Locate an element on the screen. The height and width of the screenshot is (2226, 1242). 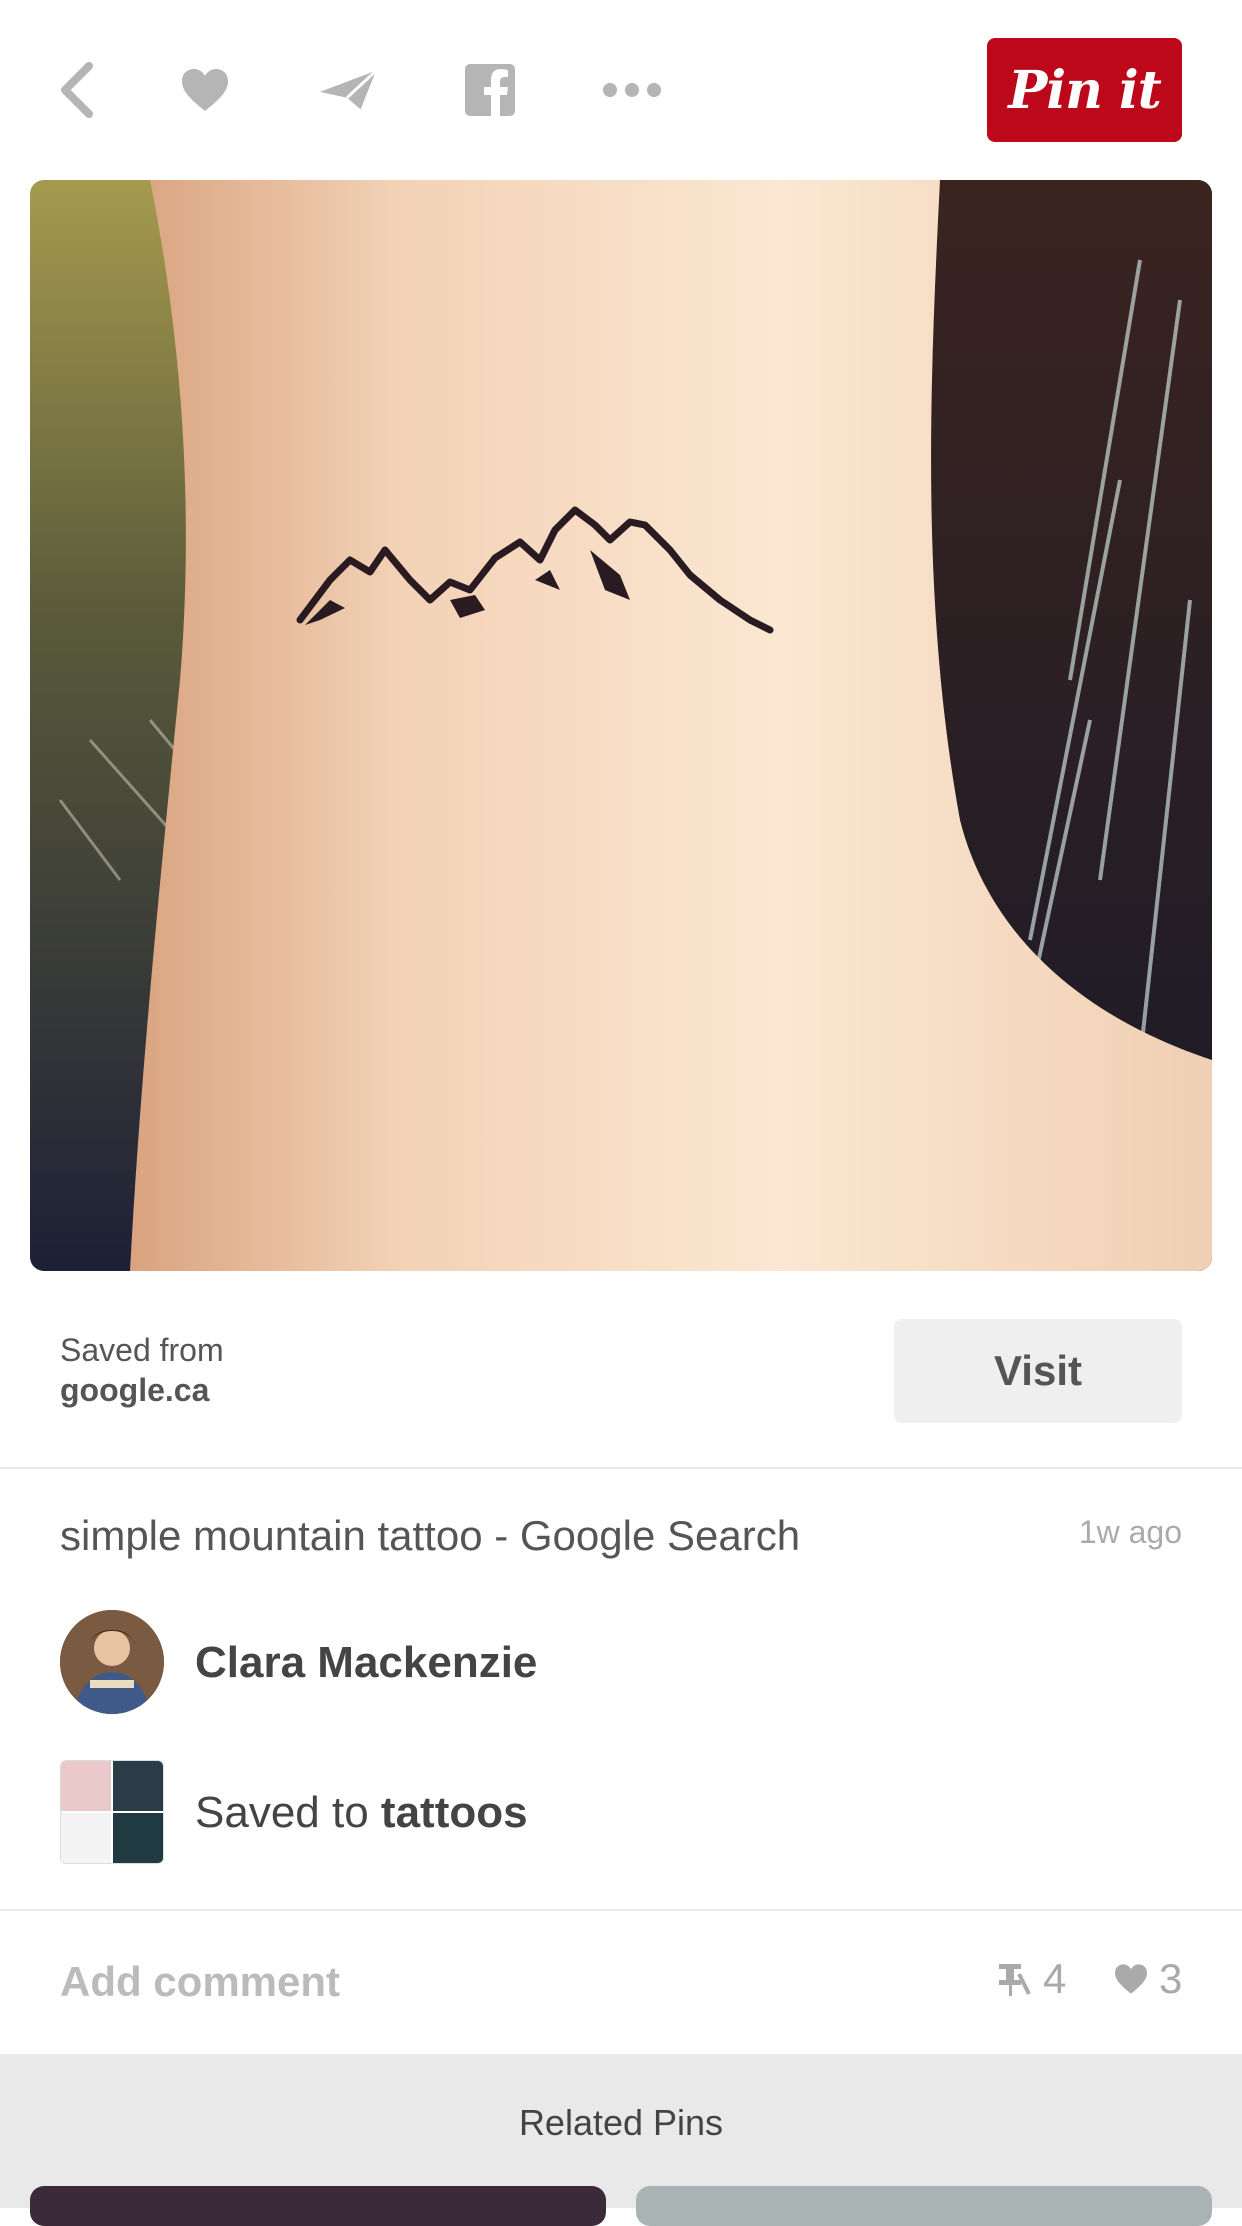
pin-icon is located at coordinates (1015, 1980).